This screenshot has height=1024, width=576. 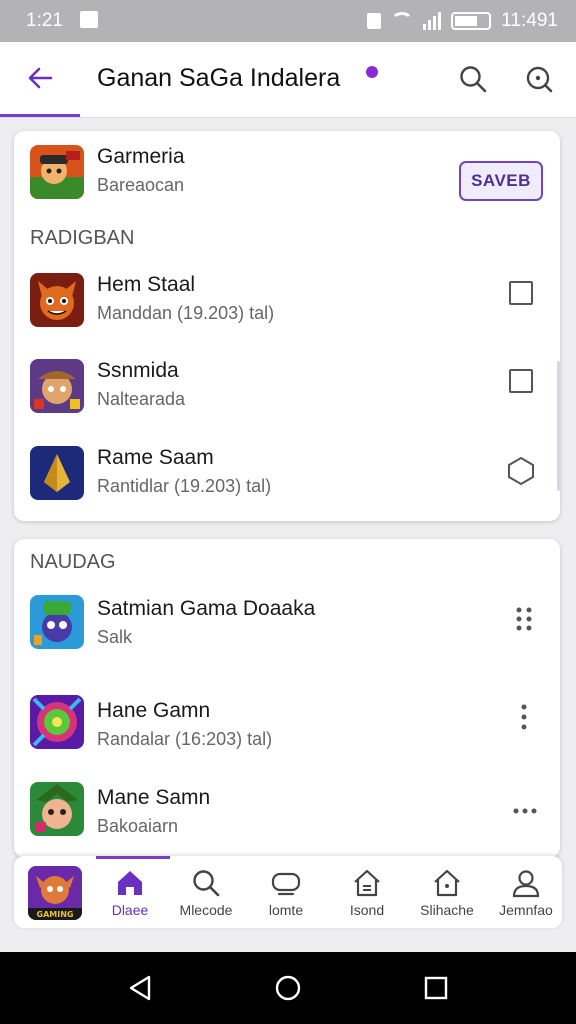 I want to click on notification-dot, so click(x=372, y=72).